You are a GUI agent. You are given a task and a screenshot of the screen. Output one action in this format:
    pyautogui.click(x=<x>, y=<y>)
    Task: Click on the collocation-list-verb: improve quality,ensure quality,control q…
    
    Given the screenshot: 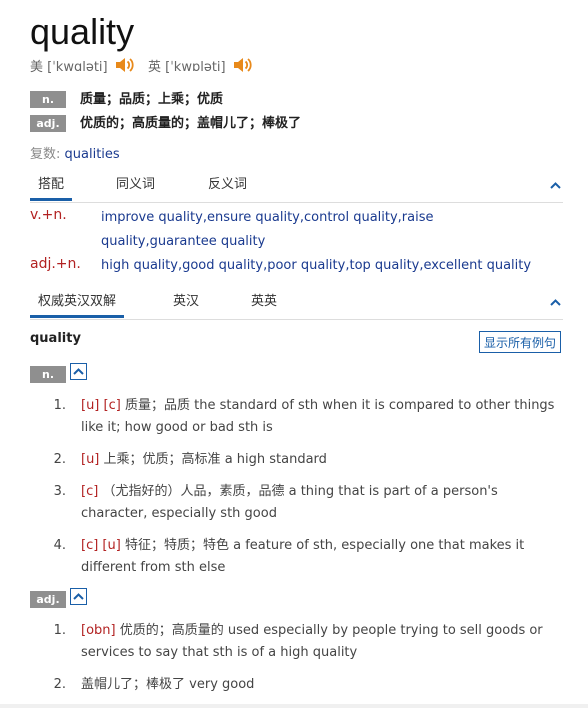 What is the action you would take?
    pyautogui.click(x=267, y=229)
    